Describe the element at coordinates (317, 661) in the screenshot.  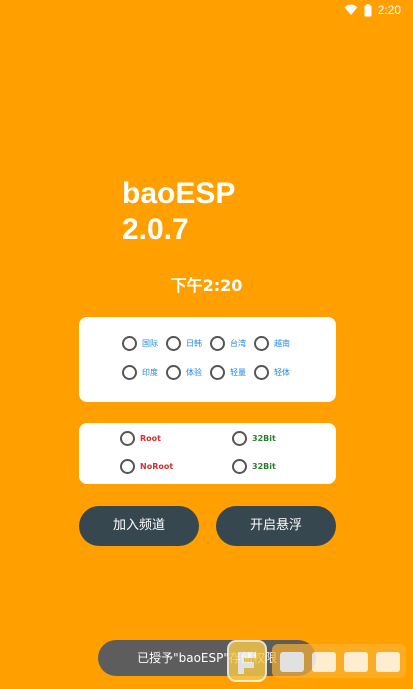
I see `site-watermark-logo` at that location.